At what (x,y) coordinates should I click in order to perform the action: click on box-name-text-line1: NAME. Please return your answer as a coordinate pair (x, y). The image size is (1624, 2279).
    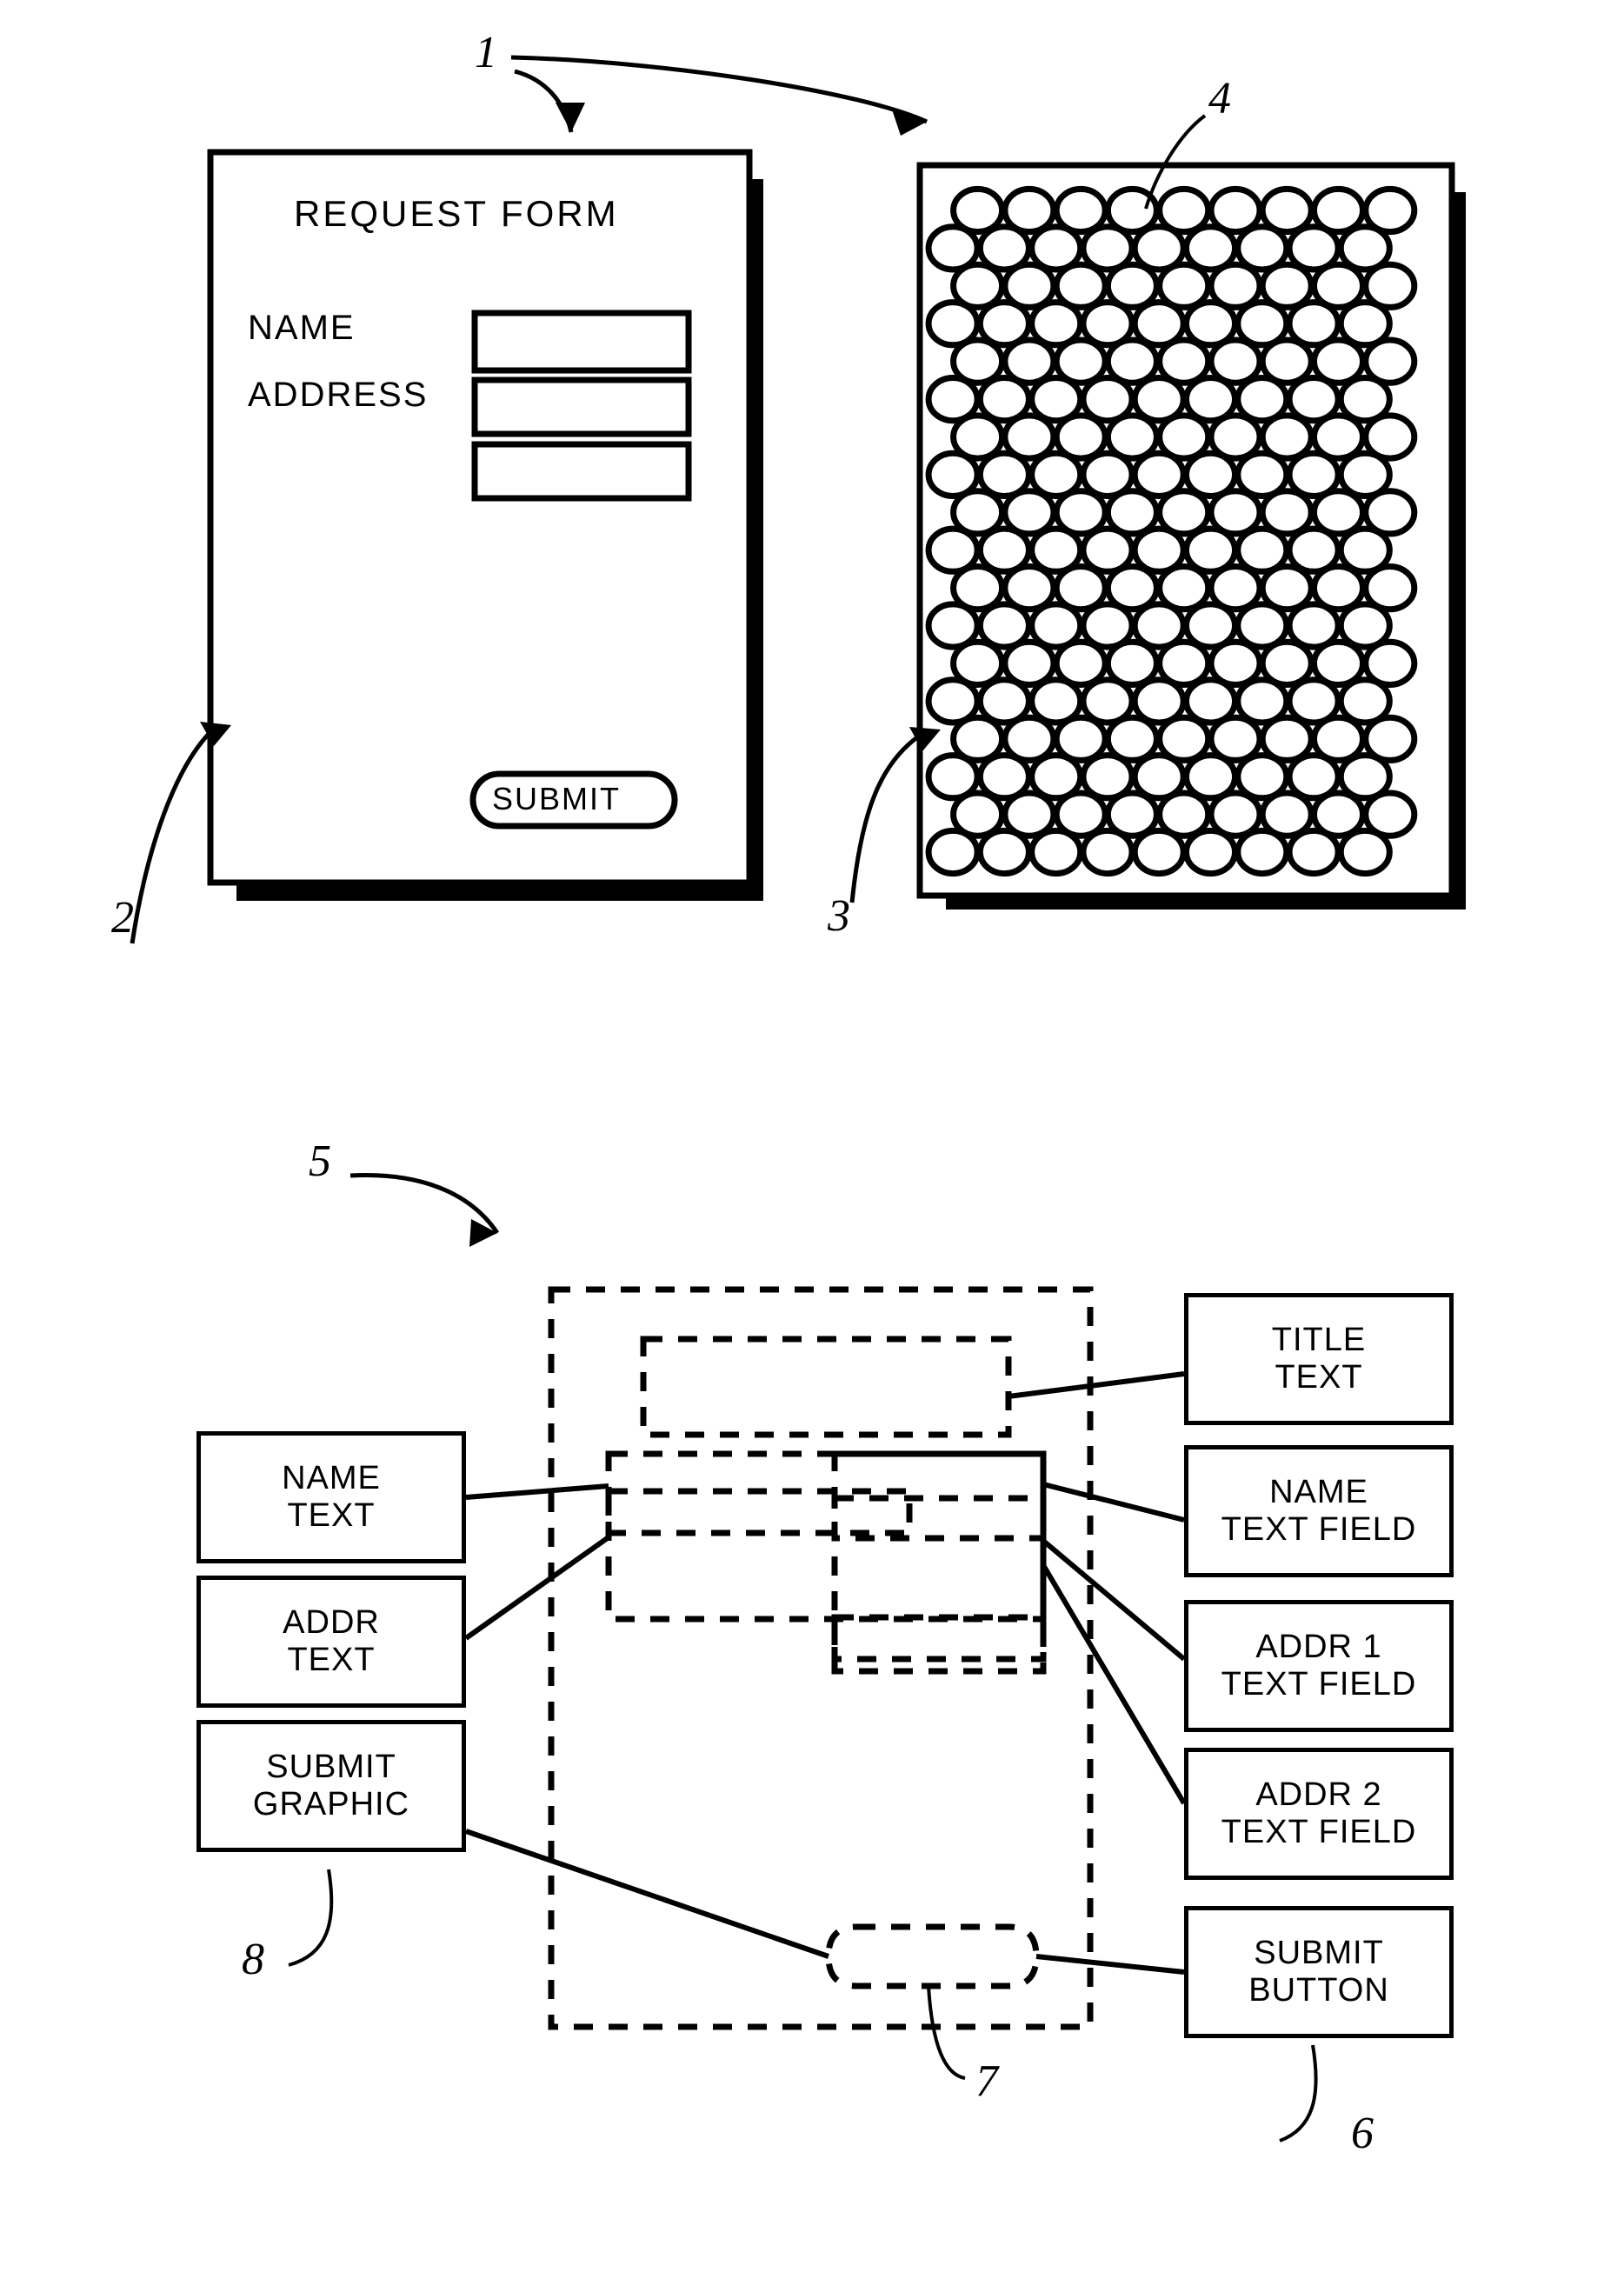
    Looking at the image, I should click on (331, 1478).